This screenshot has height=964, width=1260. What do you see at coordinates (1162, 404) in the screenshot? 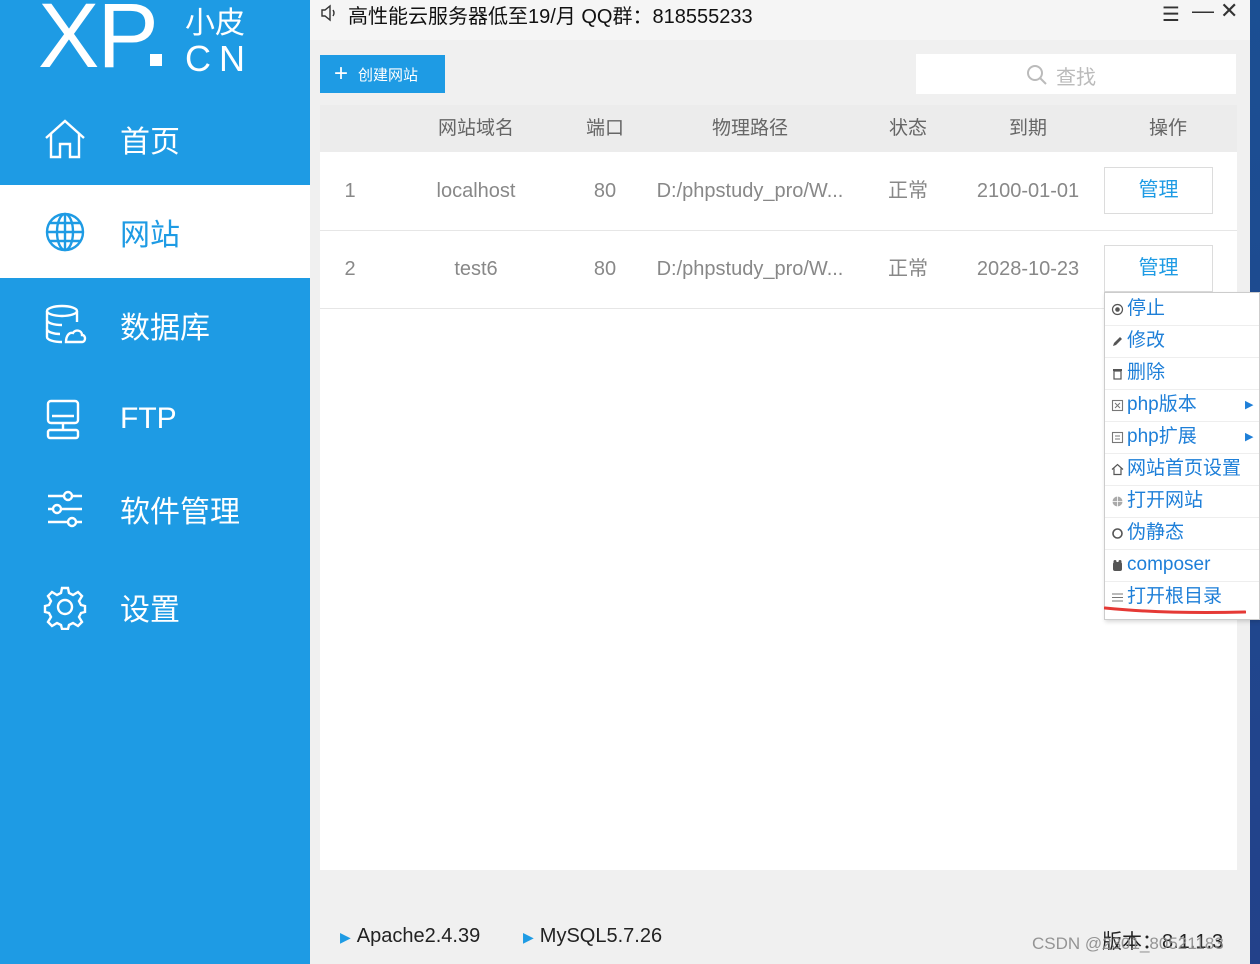
I see `menu-item-label: php版本` at bounding box center [1162, 404].